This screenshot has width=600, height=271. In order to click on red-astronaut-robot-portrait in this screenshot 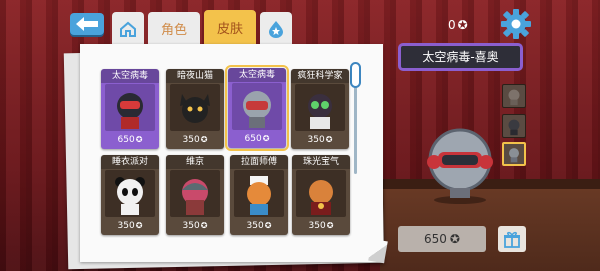, I will do `click(130, 107)`.